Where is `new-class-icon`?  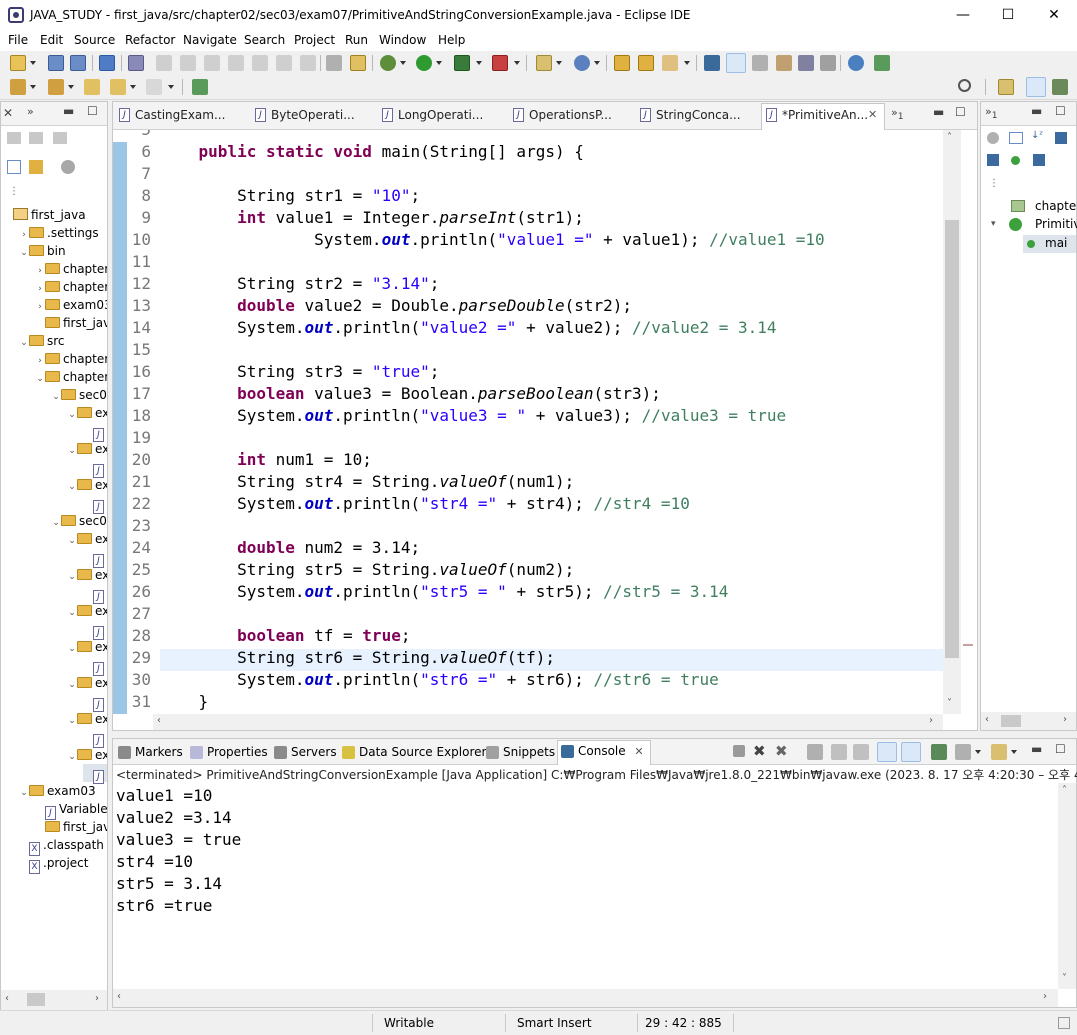 new-class-icon is located at coordinates (582, 63).